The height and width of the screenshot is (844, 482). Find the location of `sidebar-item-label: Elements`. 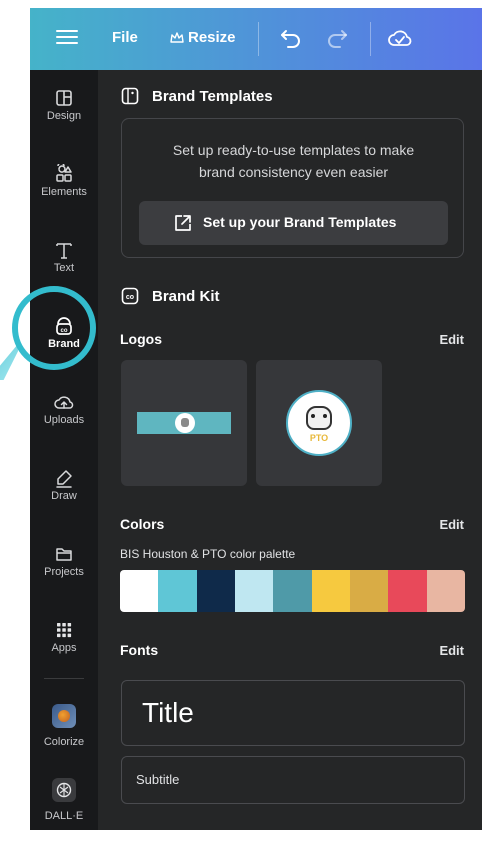

sidebar-item-label: Elements is located at coordinates (64, 192).